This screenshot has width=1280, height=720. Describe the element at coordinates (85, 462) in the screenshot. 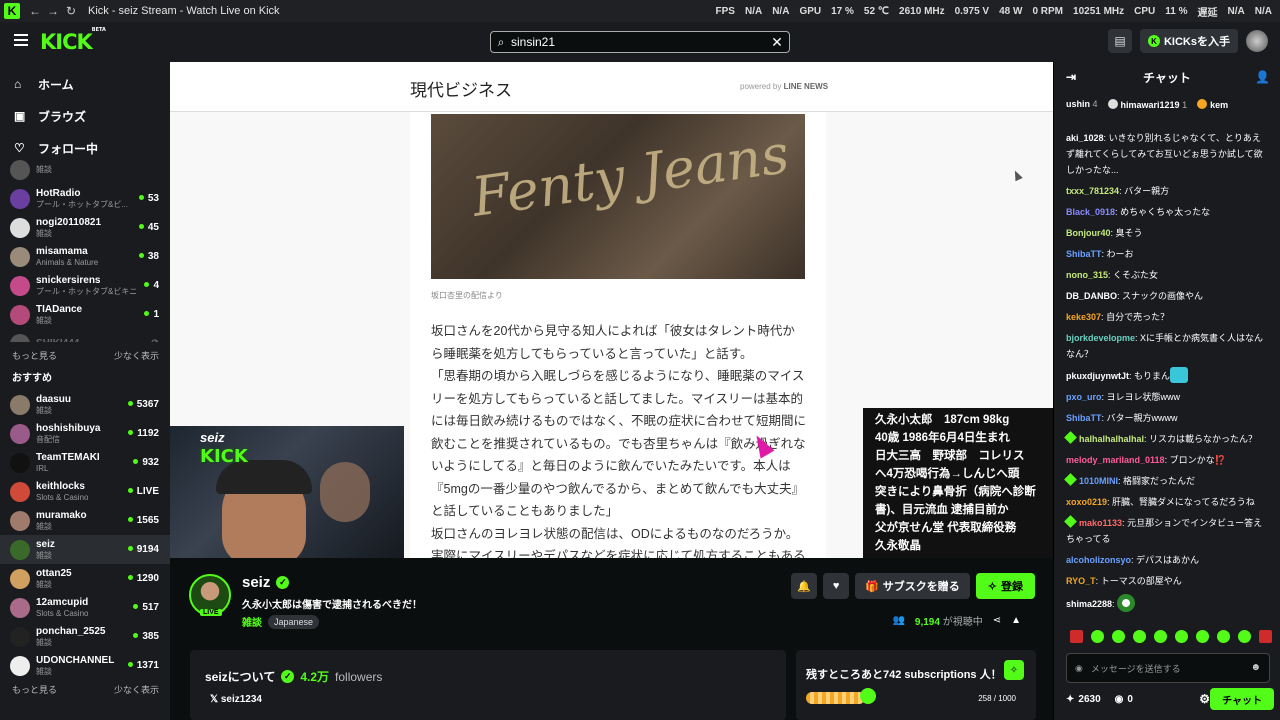

I see `channel-item: TeamTEMAKI IRL 932` at that location.